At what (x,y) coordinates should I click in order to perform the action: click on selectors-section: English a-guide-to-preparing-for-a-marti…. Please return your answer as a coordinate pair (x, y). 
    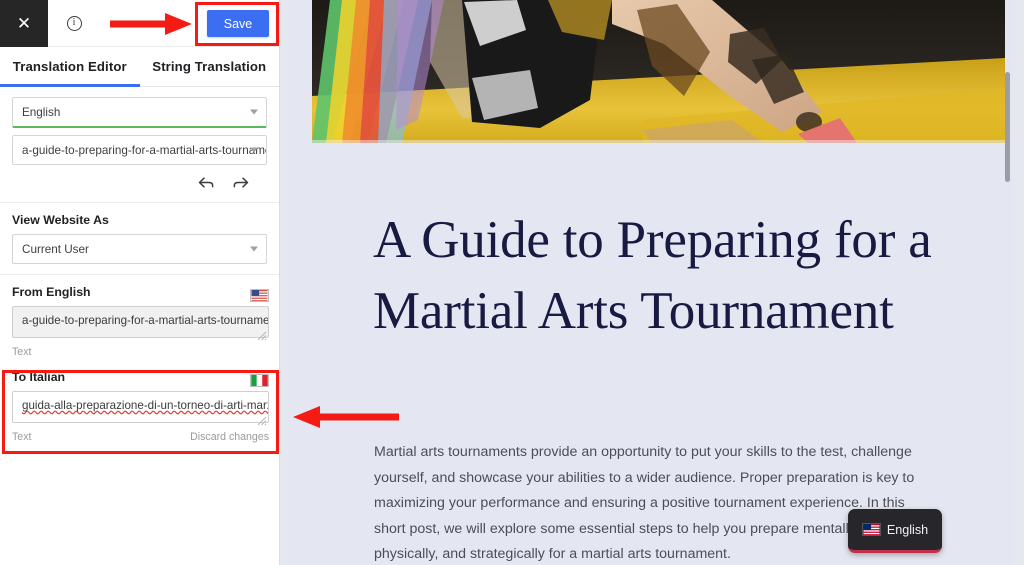
    Looking at the image, I should click on (139, 145).